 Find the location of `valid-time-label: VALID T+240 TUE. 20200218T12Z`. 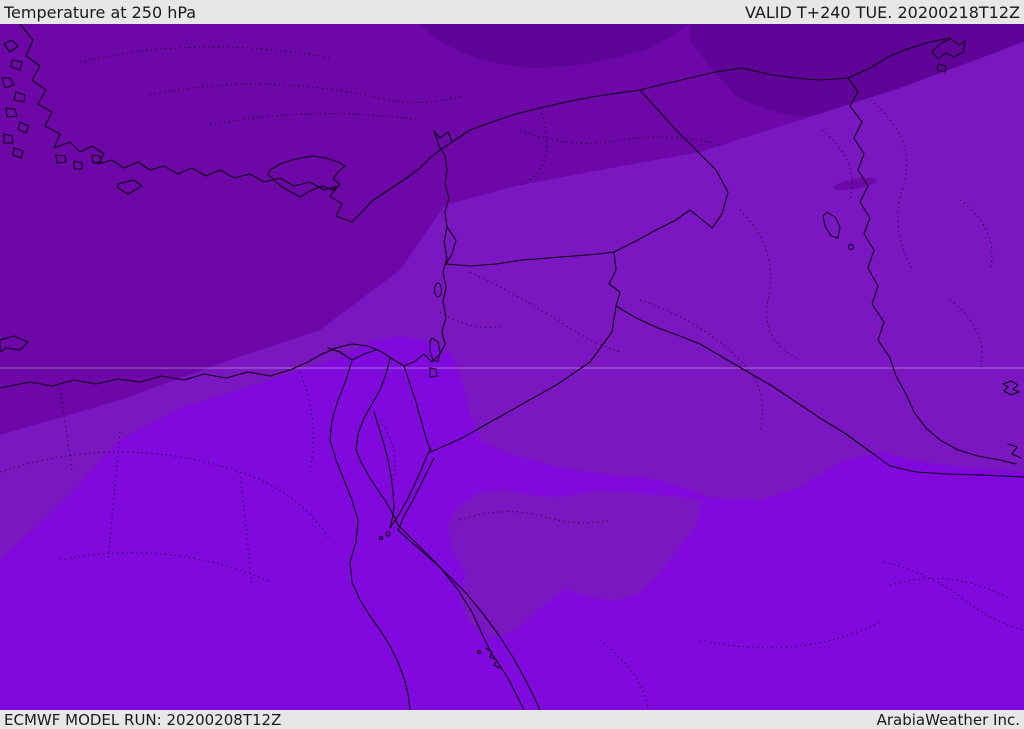

valid-time-label: VALID T+240 TUE. 20200218T12Z is located at coordinates (882, 12).